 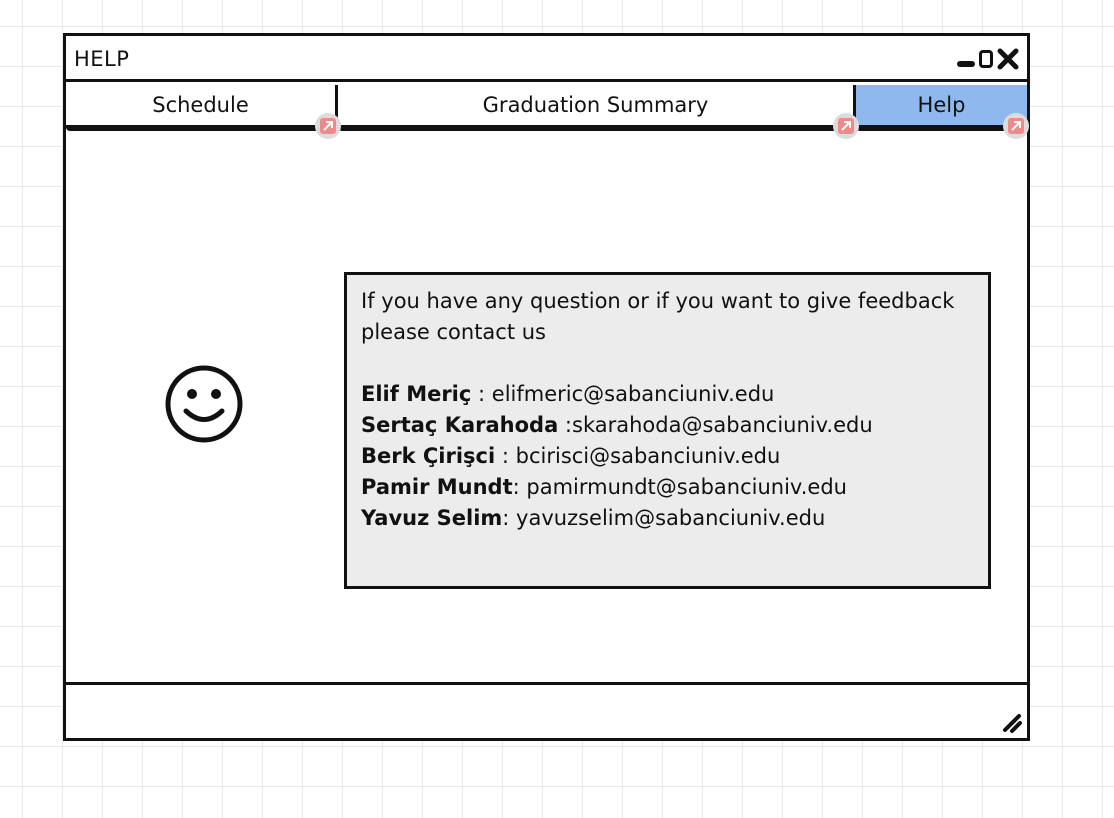 What do you see at coordinates (546, 59) in the screenshot?
I see `title-bar: HELP` at bounding box center [546, 59].